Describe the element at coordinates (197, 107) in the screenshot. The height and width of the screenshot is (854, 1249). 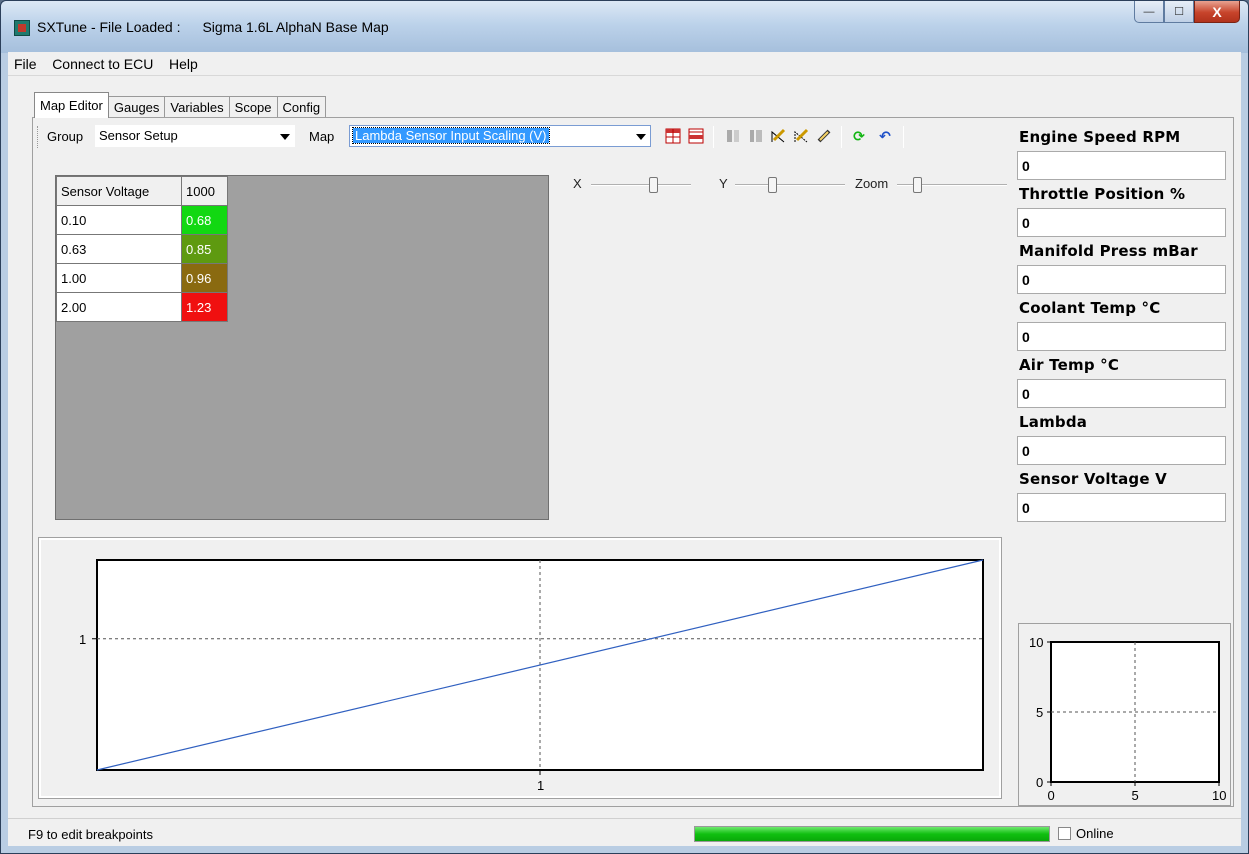
I see `tab-variables: Variables` at that location.